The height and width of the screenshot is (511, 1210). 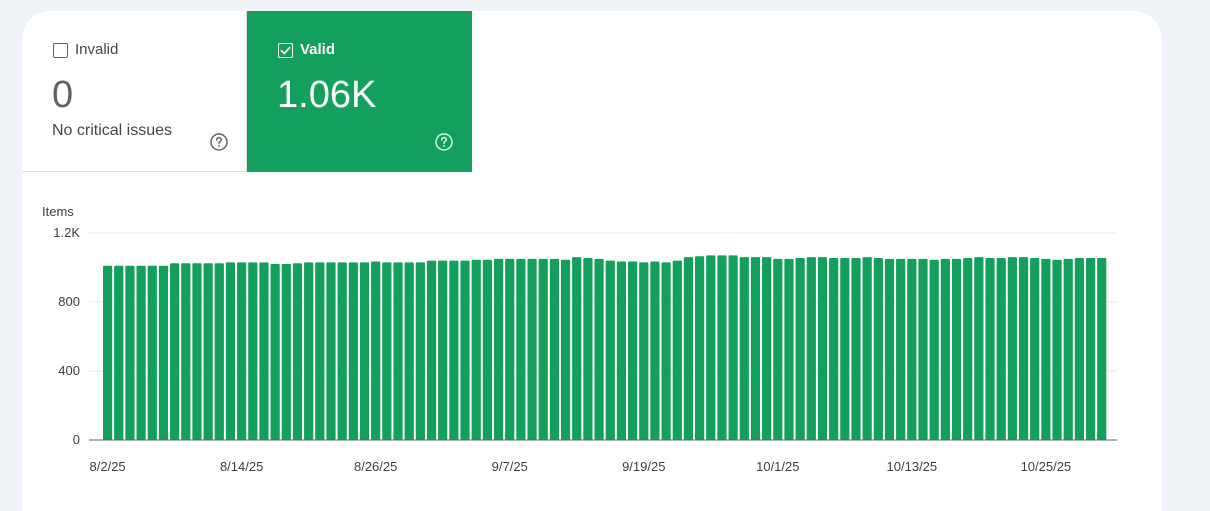 What do you see at coordinates (241, 466) in the screenshot?
I see `x-tick-label: 8/14/25` at bounding box center [241, 466].